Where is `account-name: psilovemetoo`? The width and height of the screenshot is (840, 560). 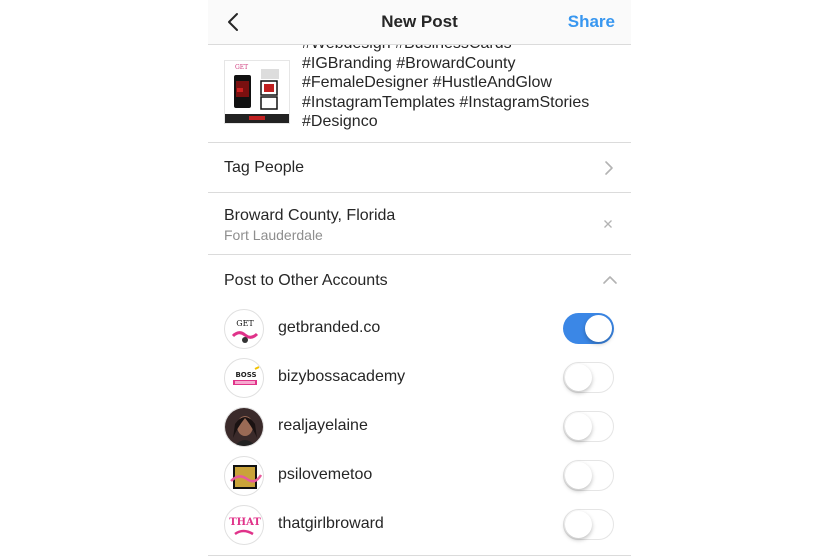 account-name: psilovemetoo is located at coordinates (325, 474).